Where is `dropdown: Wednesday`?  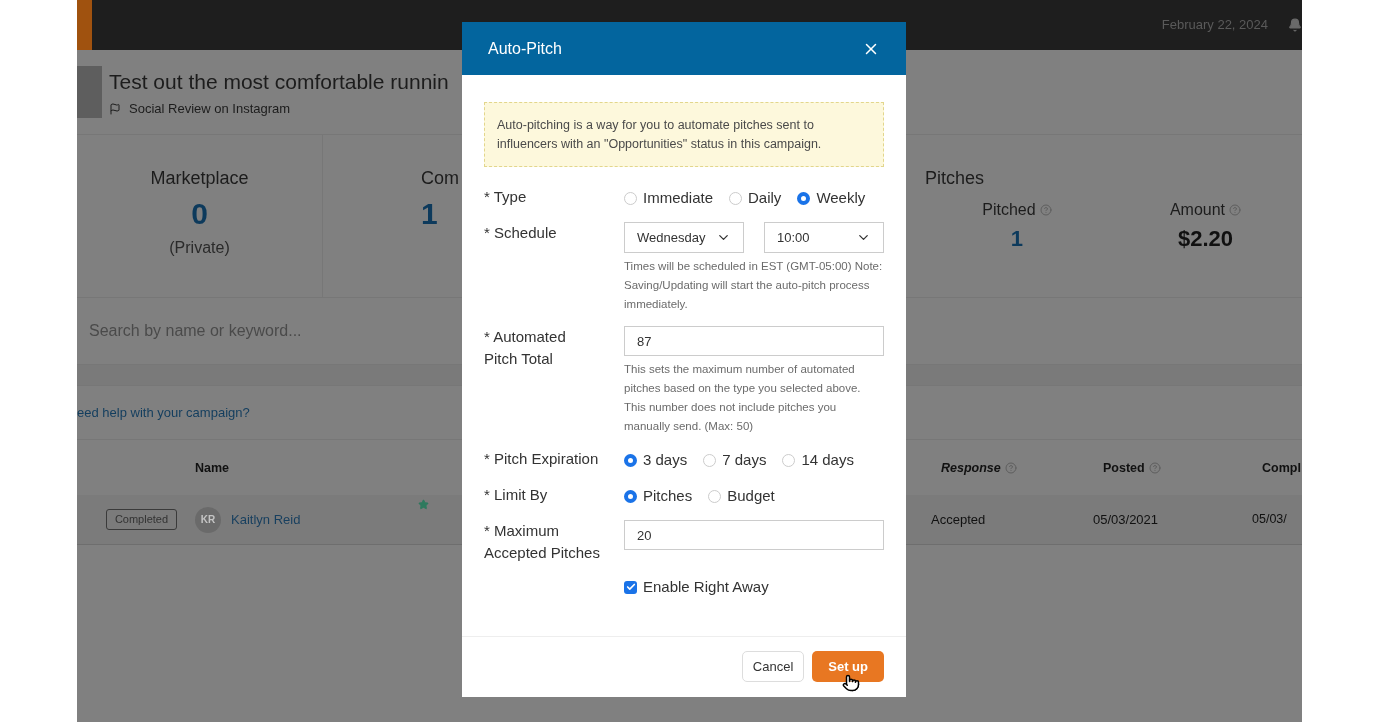
dropdown: Wednesday is located at coordinates (684, 237).